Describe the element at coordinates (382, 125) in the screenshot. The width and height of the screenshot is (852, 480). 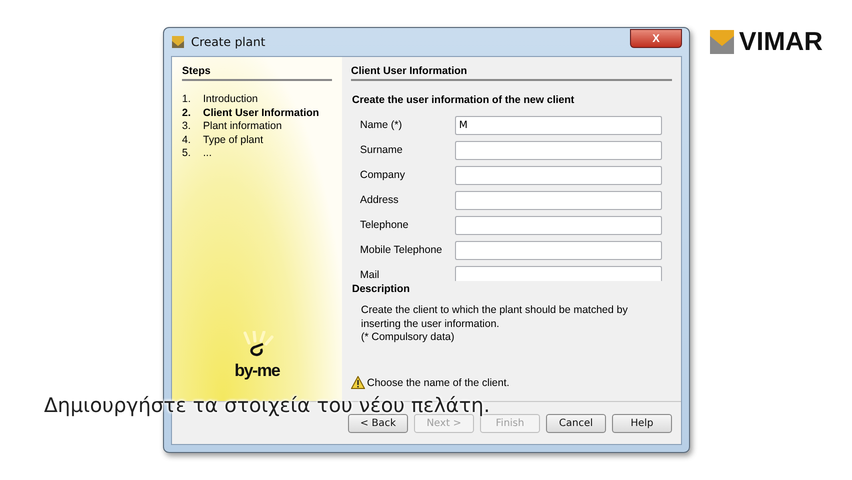
I see `field-label: Name (*)` at that location.